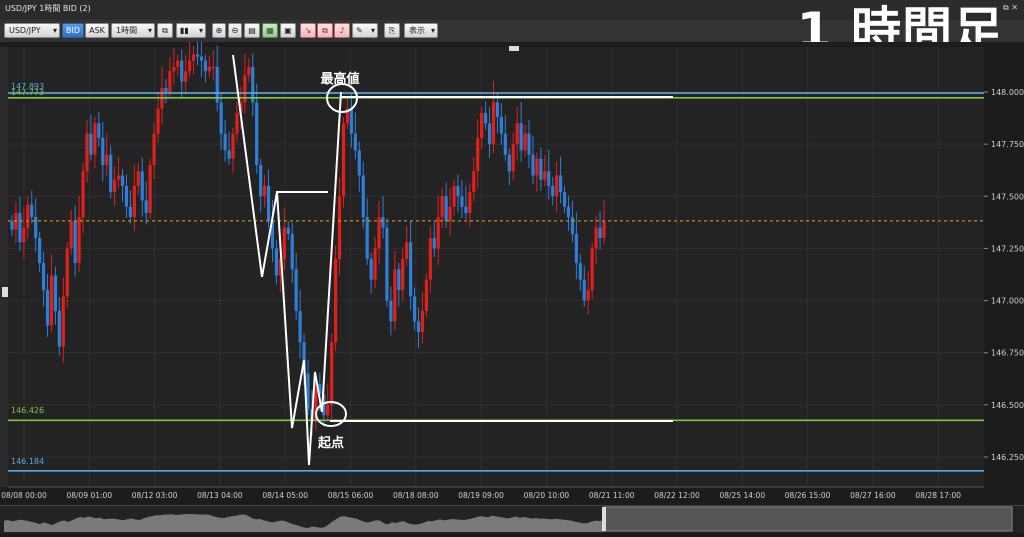 Image resolution: width=1024 pixels, height=537 pixels. Describe the element at coordinates (24, 495) in the screenshot. I see `time-tick-label: 08/08 00:00` at that location.